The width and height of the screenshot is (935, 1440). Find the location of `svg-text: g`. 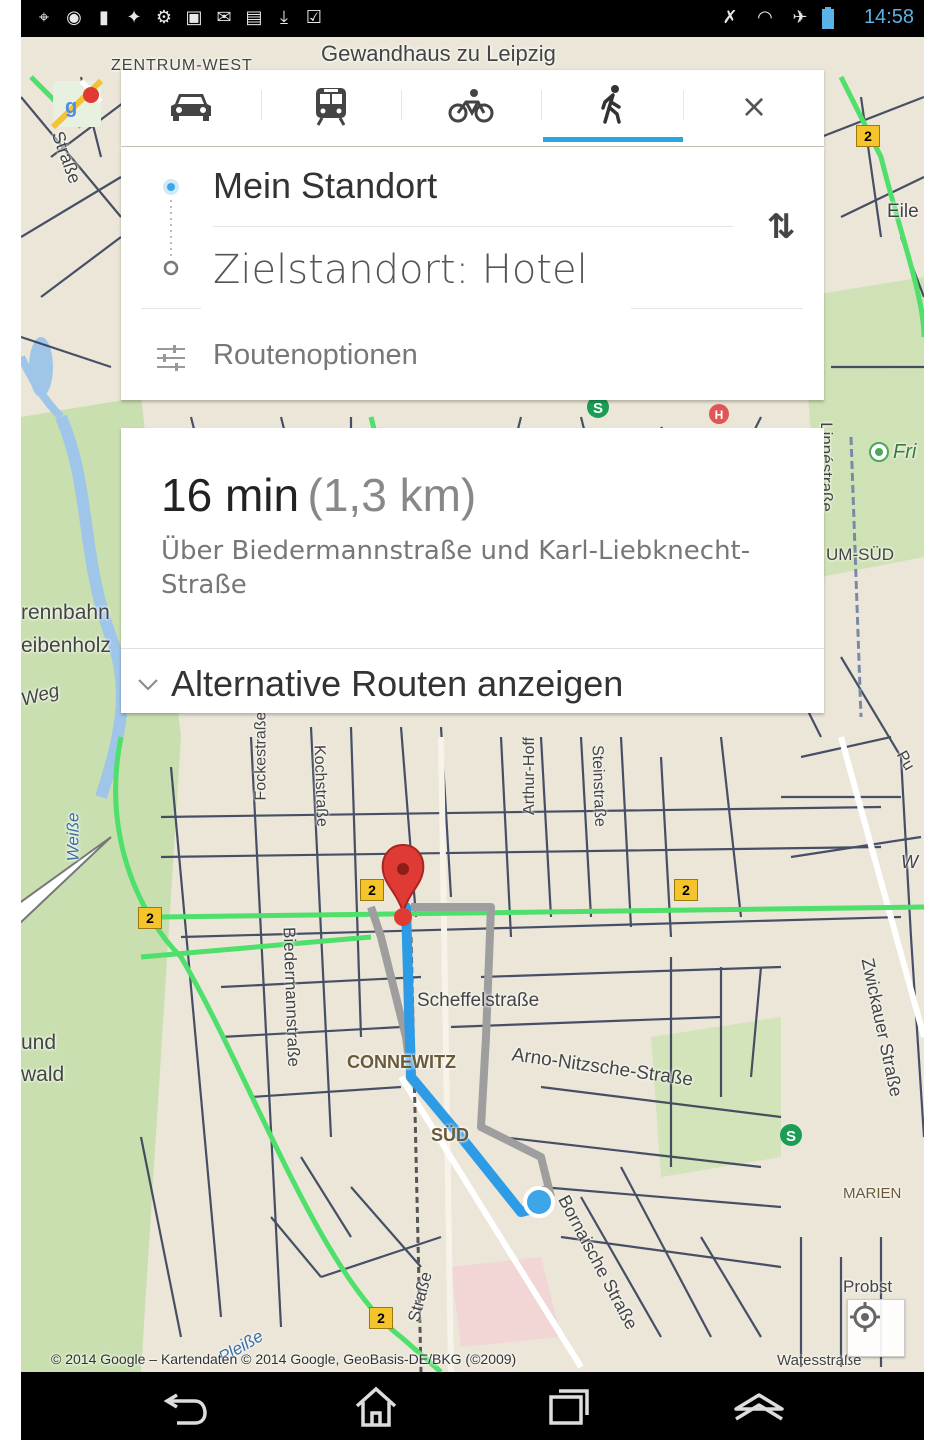

svg-text: g is located at coordinates (71, 107).